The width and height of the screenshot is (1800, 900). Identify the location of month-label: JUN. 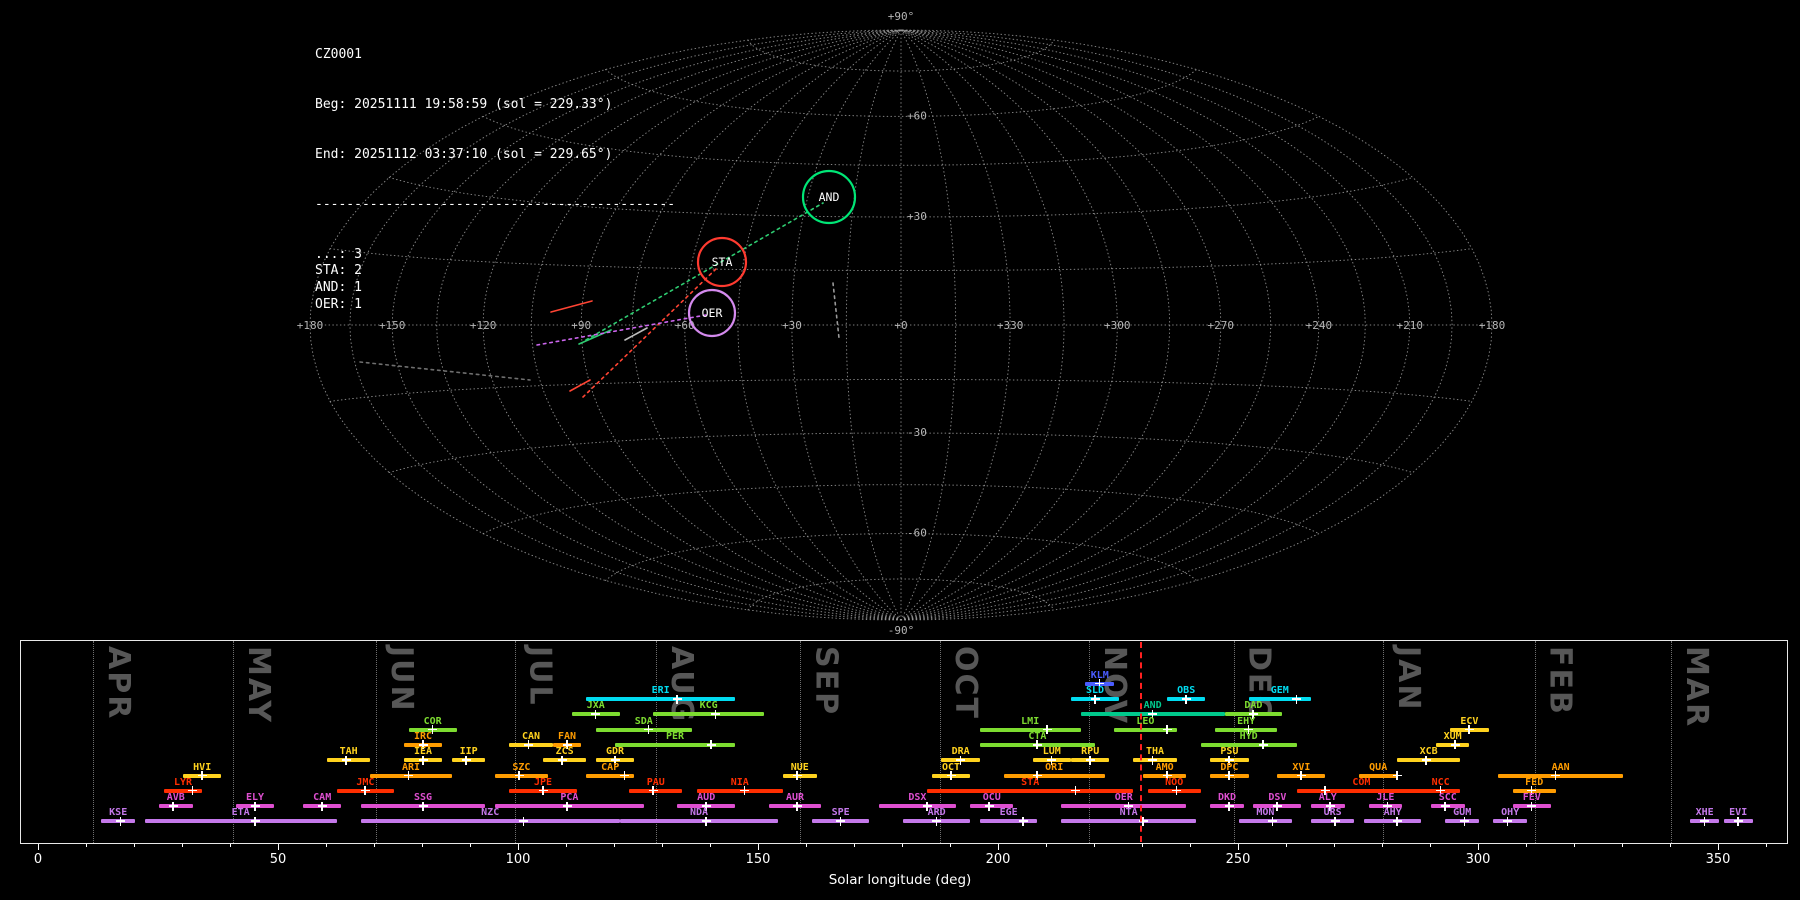
(401, 679).